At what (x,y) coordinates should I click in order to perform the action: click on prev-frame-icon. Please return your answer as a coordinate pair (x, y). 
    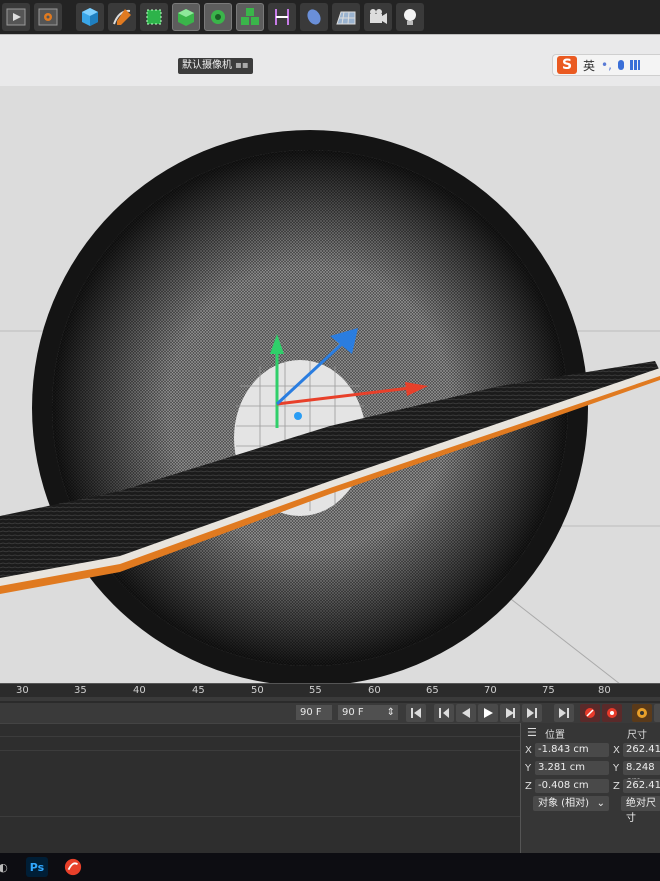
    Looking at the image, I should click on (466, 713).